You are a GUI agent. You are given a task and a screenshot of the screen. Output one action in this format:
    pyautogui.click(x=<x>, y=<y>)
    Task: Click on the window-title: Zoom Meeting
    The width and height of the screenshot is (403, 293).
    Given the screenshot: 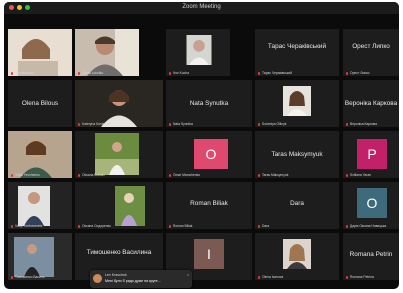 What is the action you would take?
    pyautogui.click(x=201, y=7)
    